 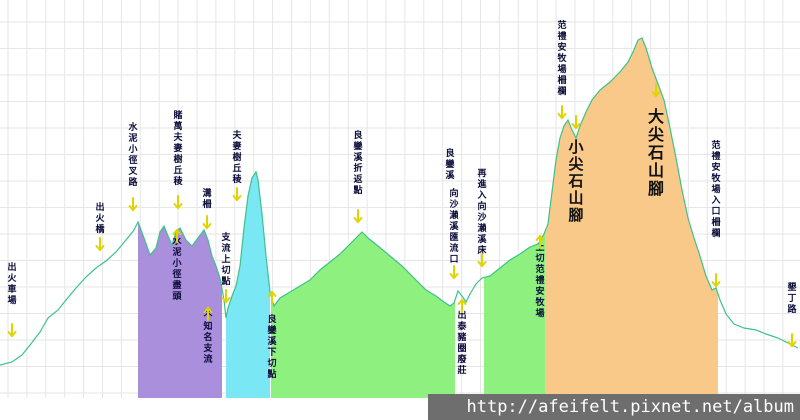 What do you see at coordinates (461, 342) in the screenshot?
I see `waypoint-label: 出泰豬圈廢莊` at bounding box center [461, 342].